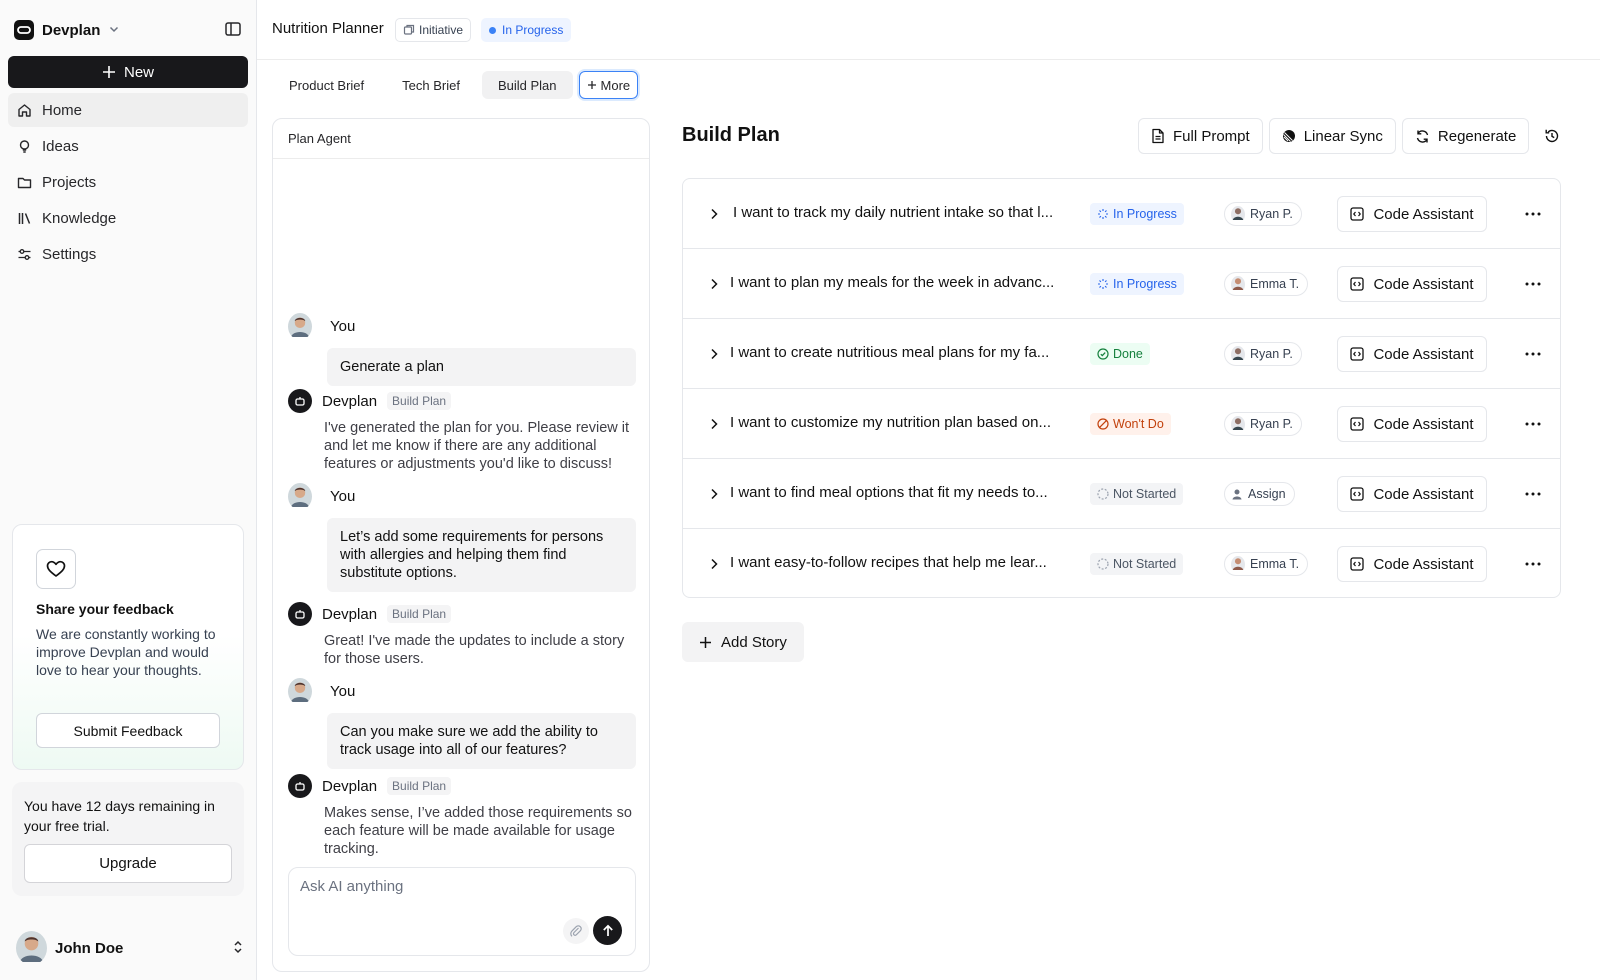  I want to click on plan-agent-header: Plan Agent, so click(461, 139).